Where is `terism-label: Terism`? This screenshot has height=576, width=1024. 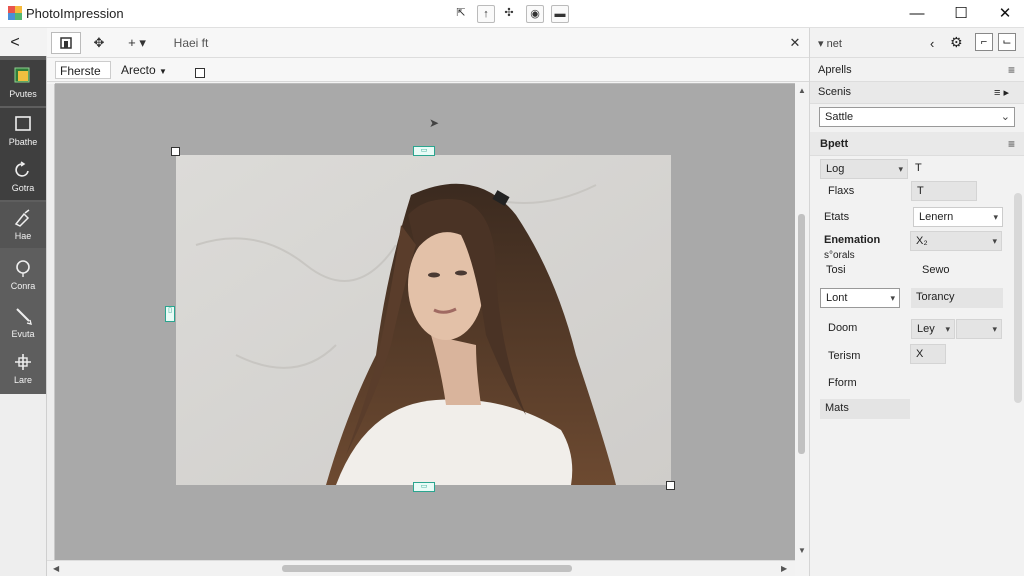 terism-label: Terism is located at coordinates (844, 356).